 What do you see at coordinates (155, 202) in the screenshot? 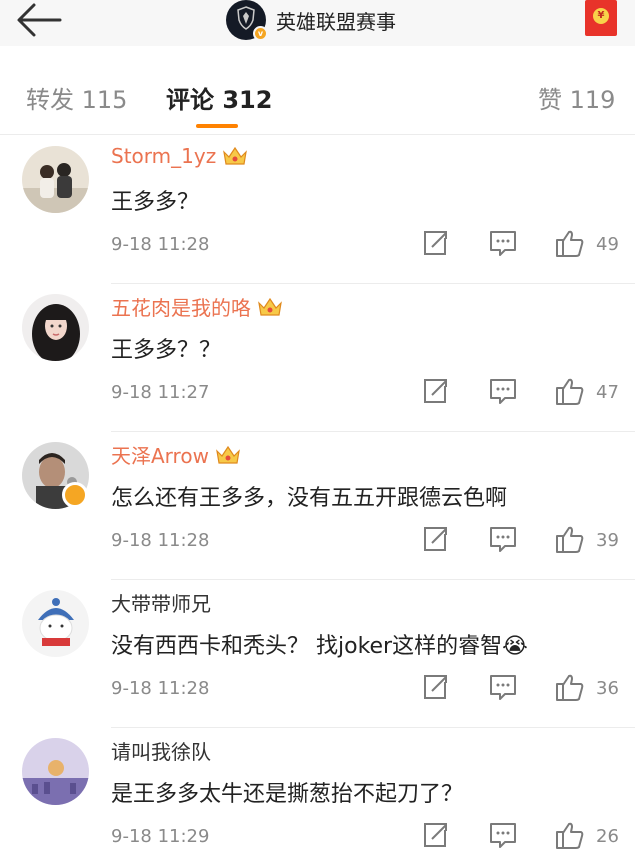
I see `comment-text: 王多多？` at bounding box center [155, 202].